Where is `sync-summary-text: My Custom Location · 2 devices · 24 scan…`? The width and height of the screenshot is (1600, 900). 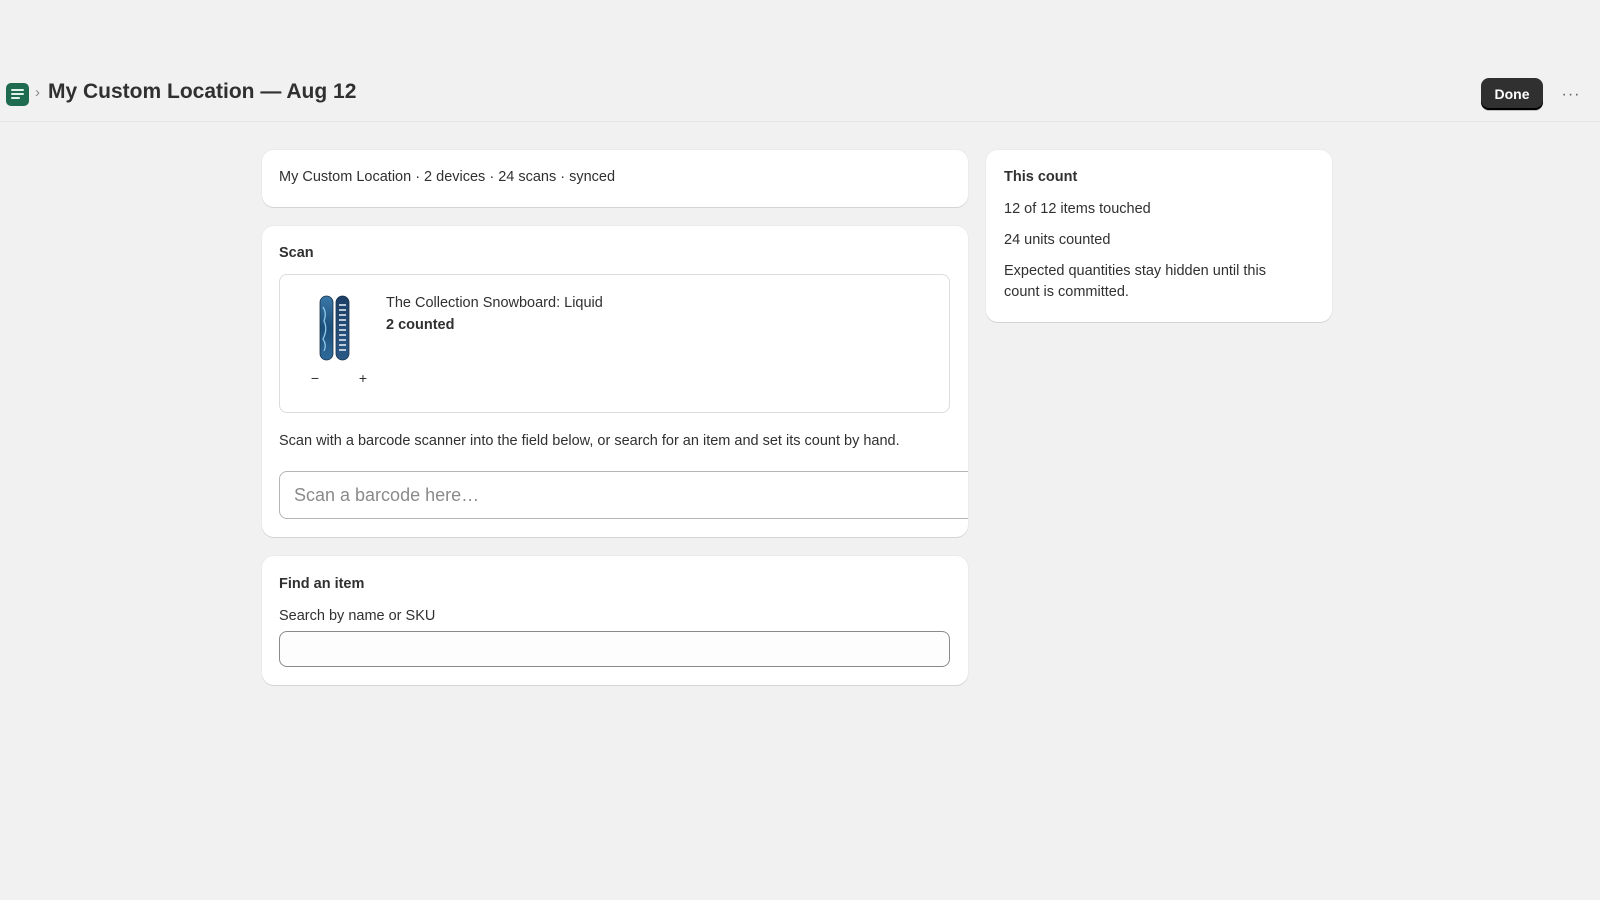 sync-summary-text: My Custom Location · 2 devices · 24 scan… is located at coordinates (447, 177).